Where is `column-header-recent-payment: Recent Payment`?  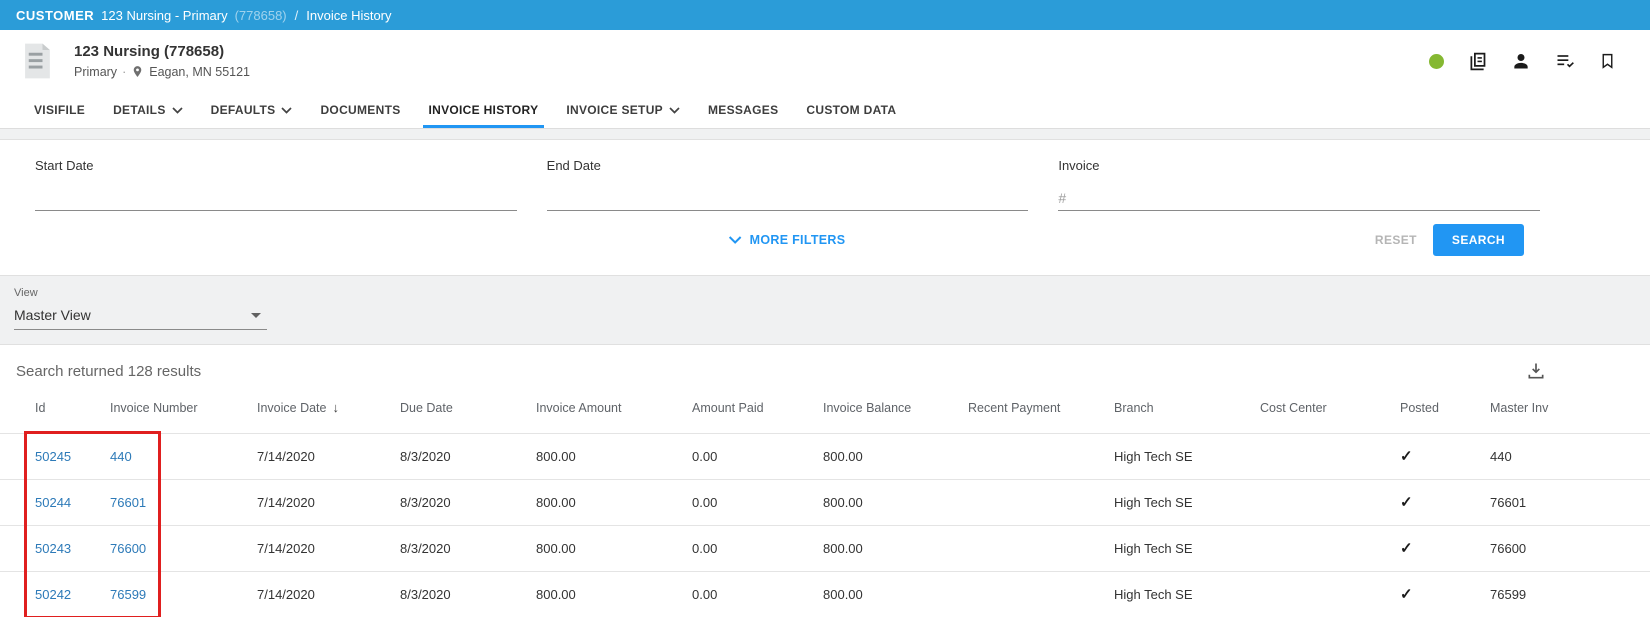
column-header-recent-payment: Recent Payment is located at coordinates (1041, 408).